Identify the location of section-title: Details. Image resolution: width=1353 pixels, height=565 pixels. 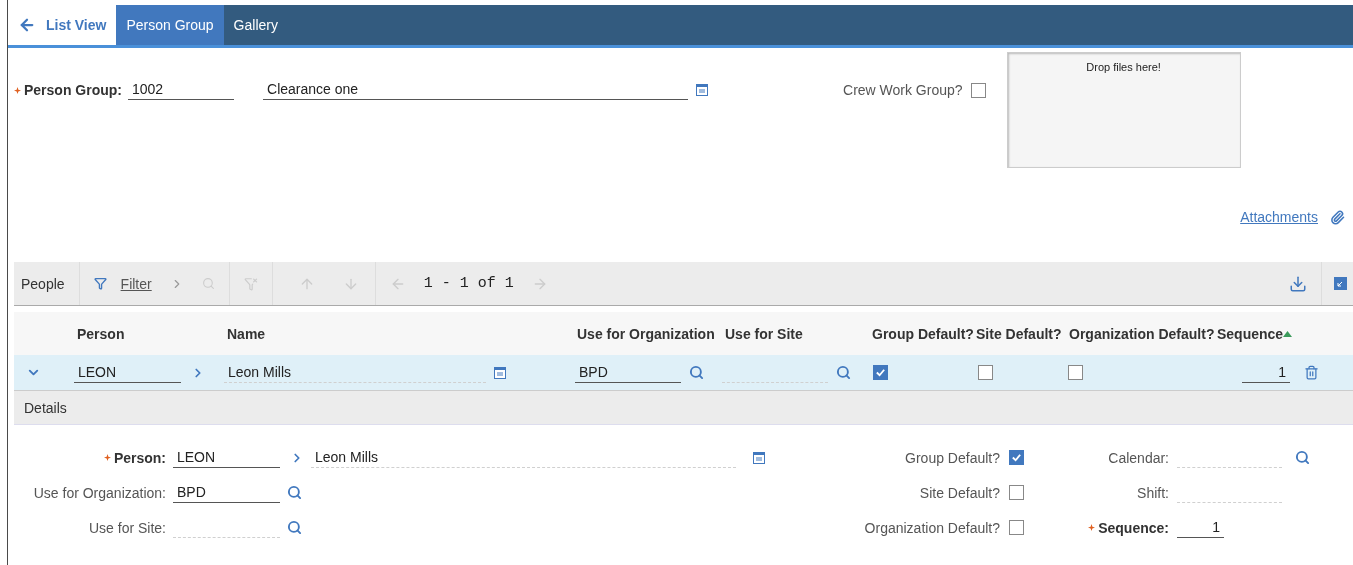
(45, 407).